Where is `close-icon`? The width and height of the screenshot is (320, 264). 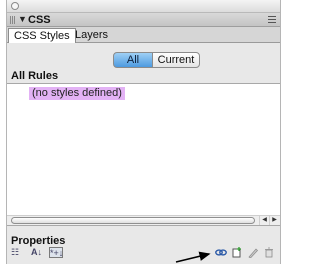 close-icon is located at coordinates (15, 6).